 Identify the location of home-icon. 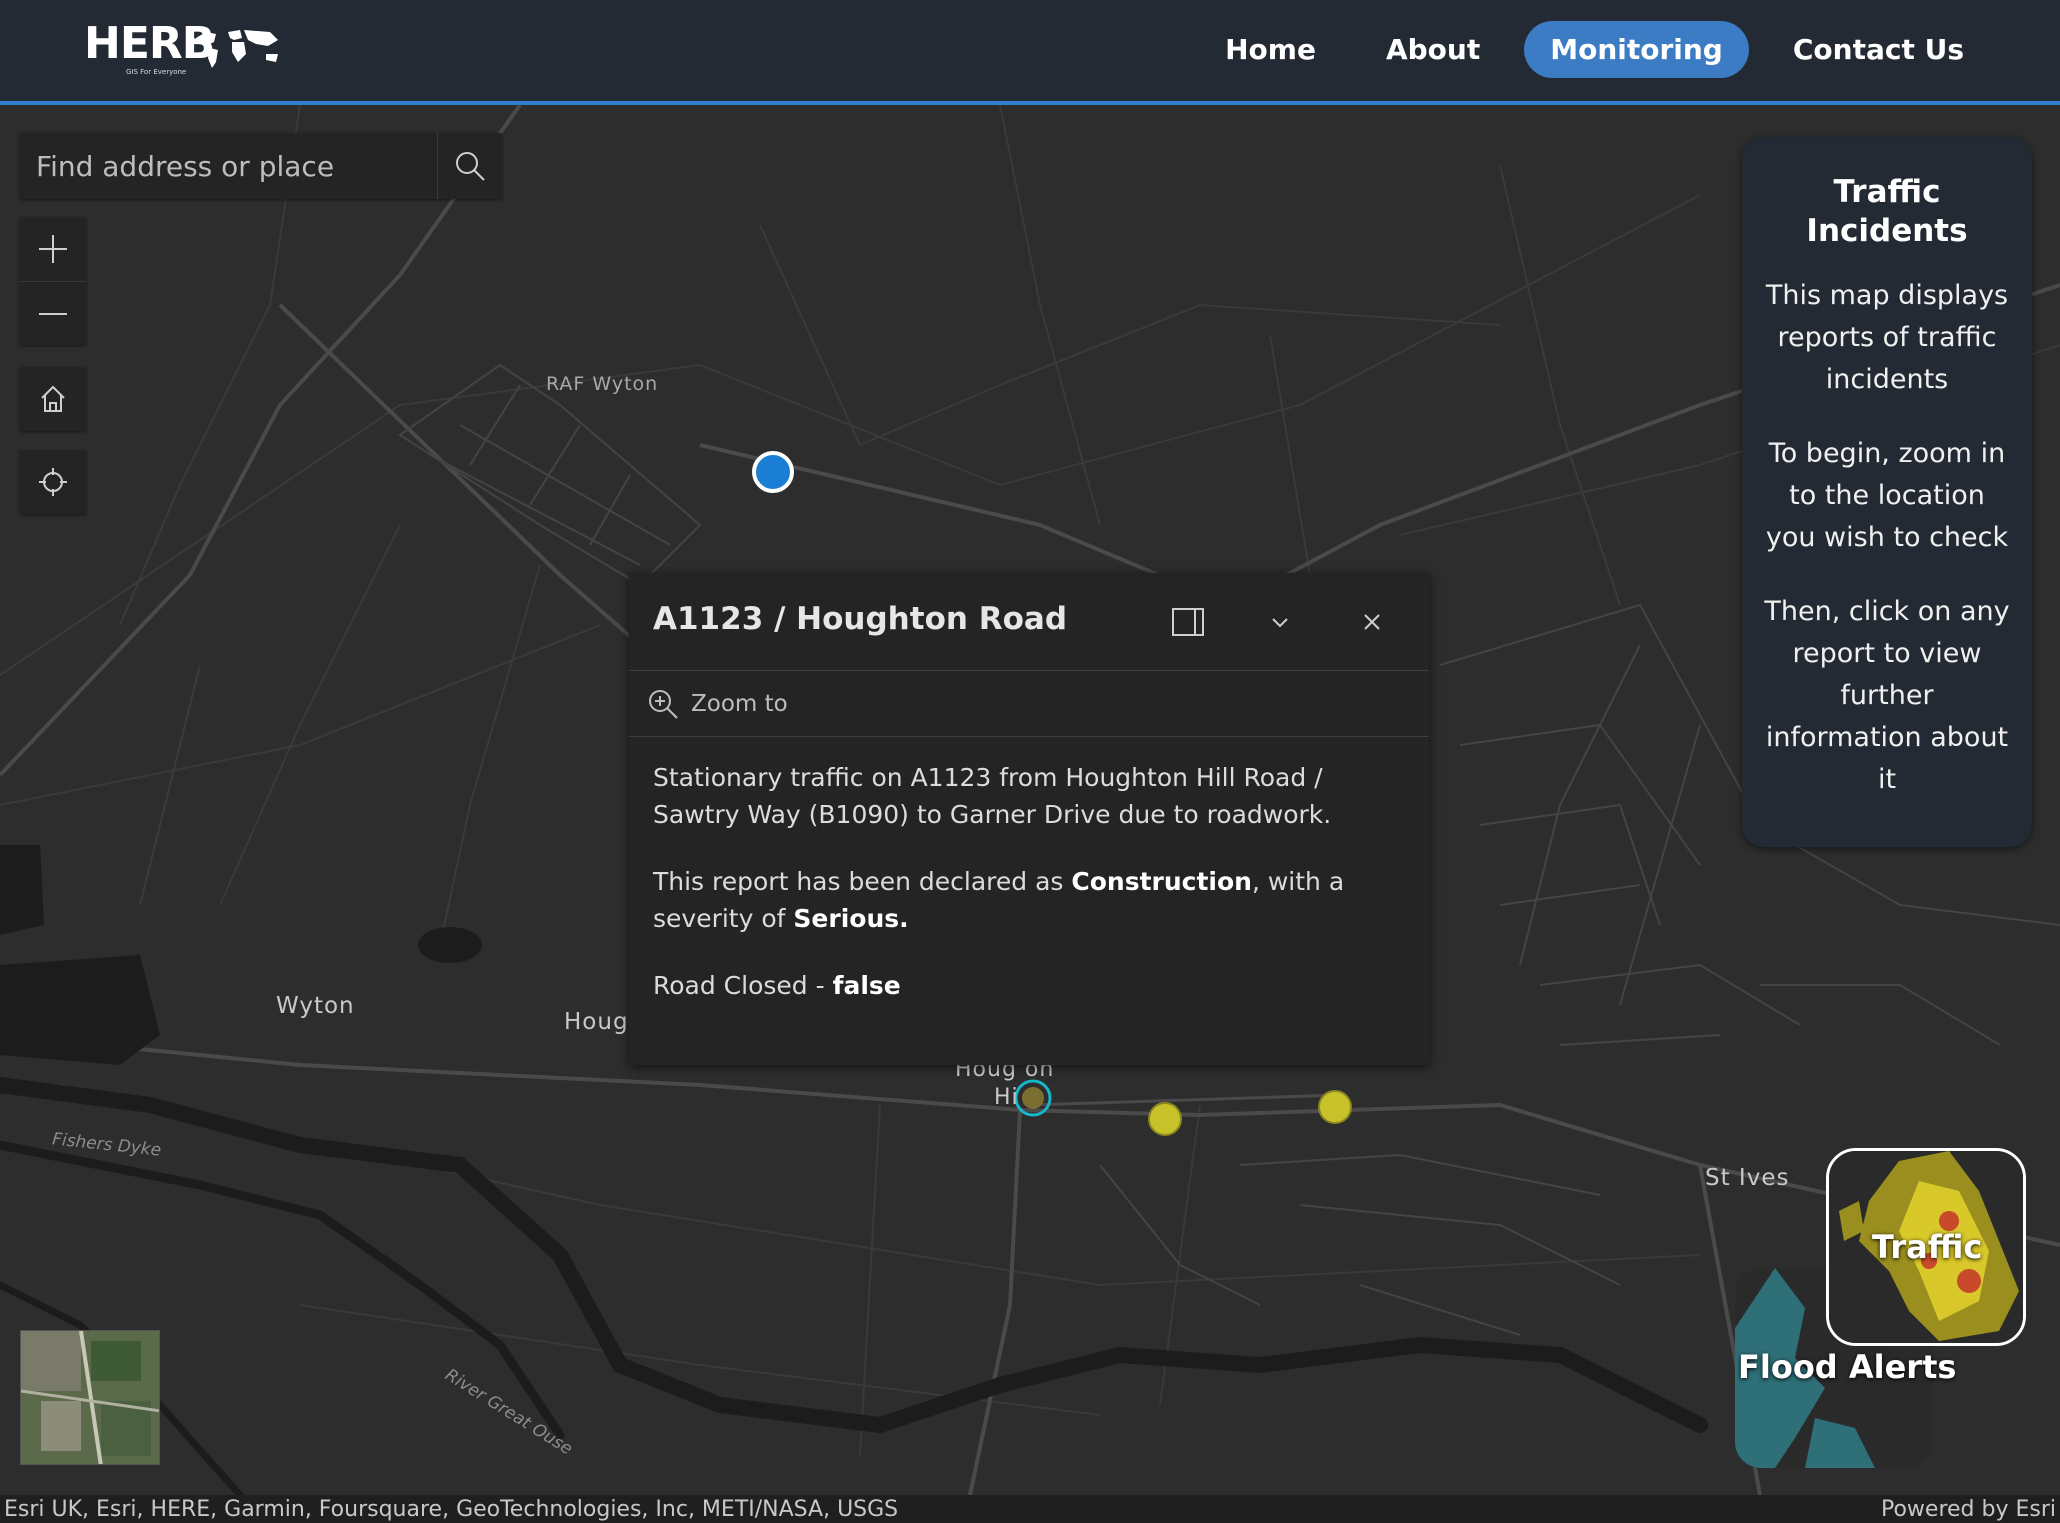
(53, 398).